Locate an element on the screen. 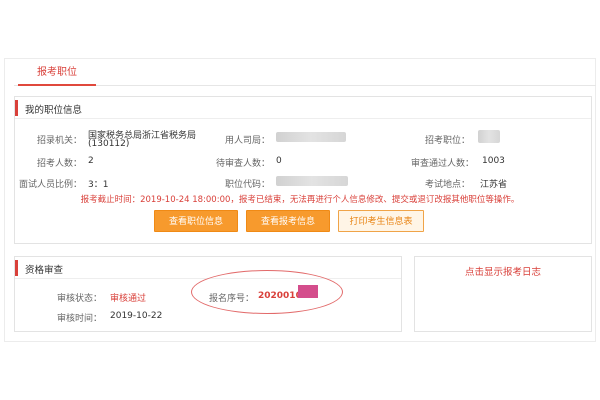 The image size is (600, 400). exam-location-label: 考试地点： is located at coordinates (447, 185).